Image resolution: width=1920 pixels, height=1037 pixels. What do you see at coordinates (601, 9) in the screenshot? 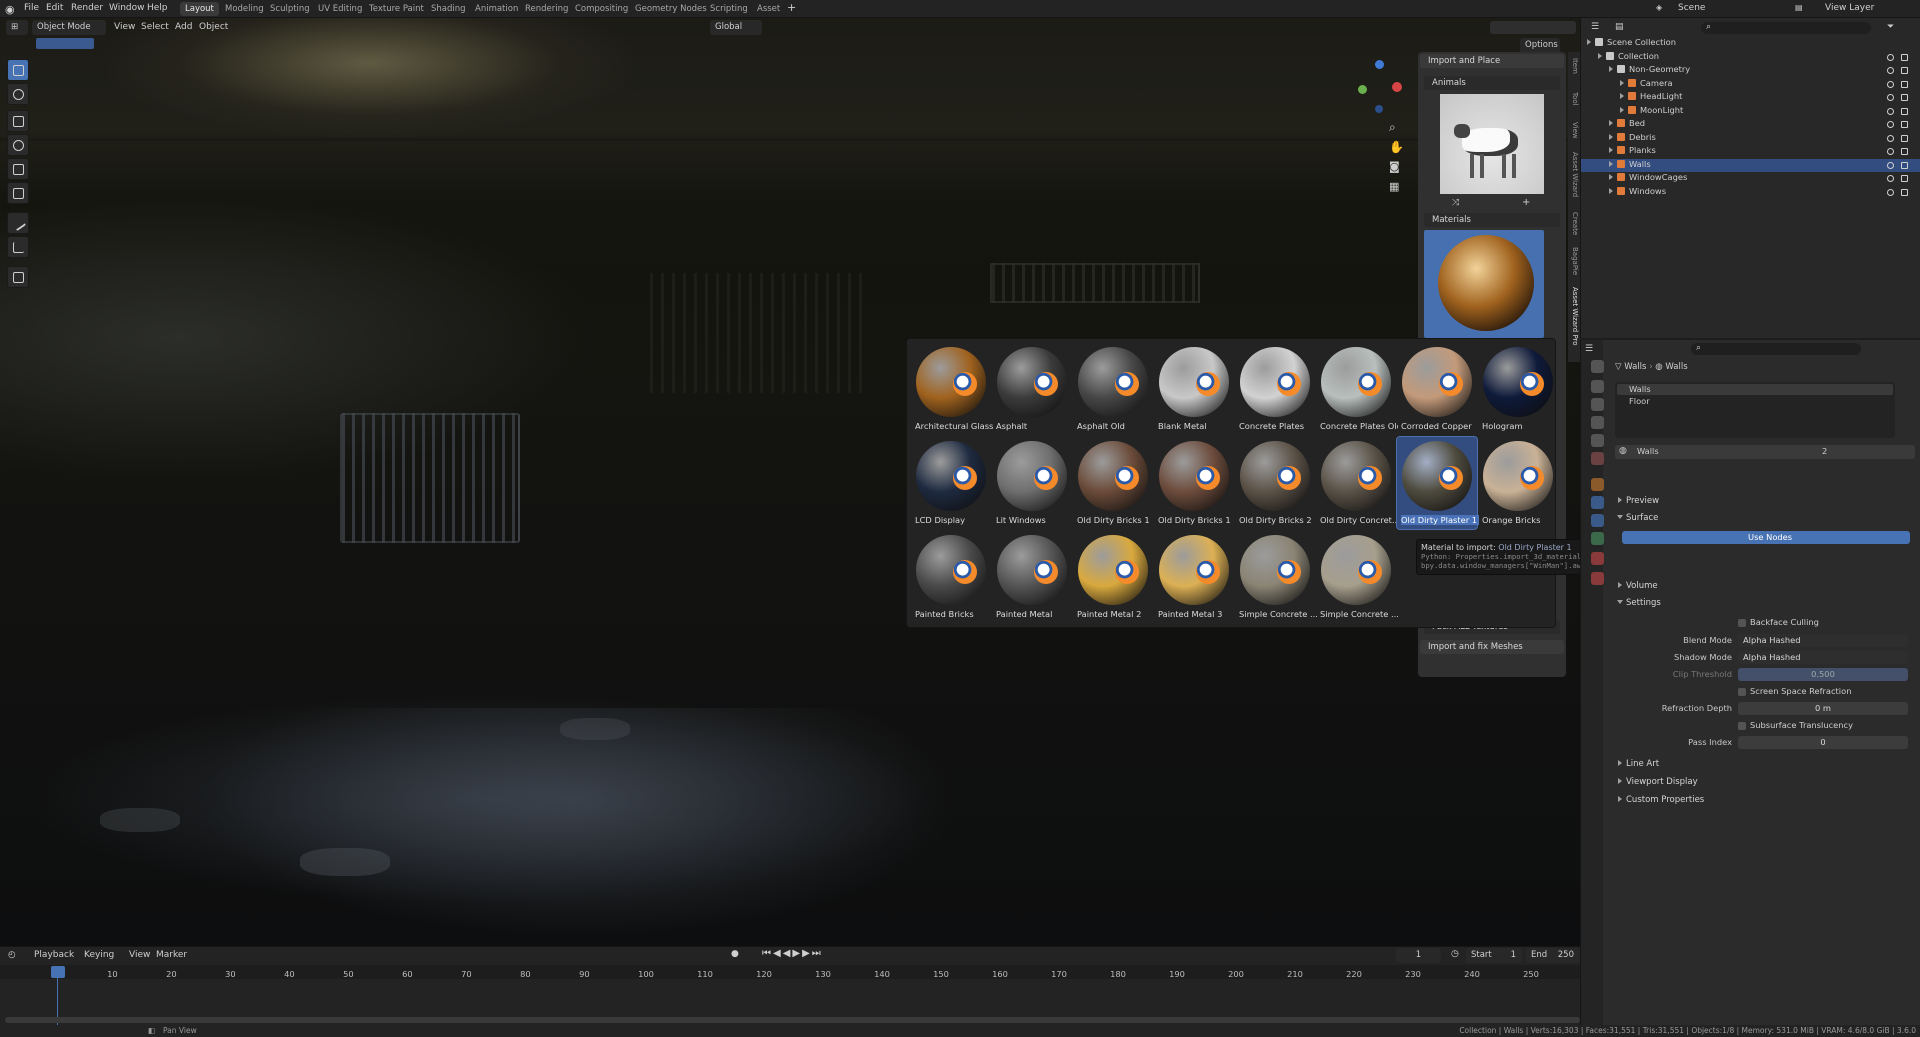
I see `tab-compositing: Compositing` at bounding box center [601, 9].